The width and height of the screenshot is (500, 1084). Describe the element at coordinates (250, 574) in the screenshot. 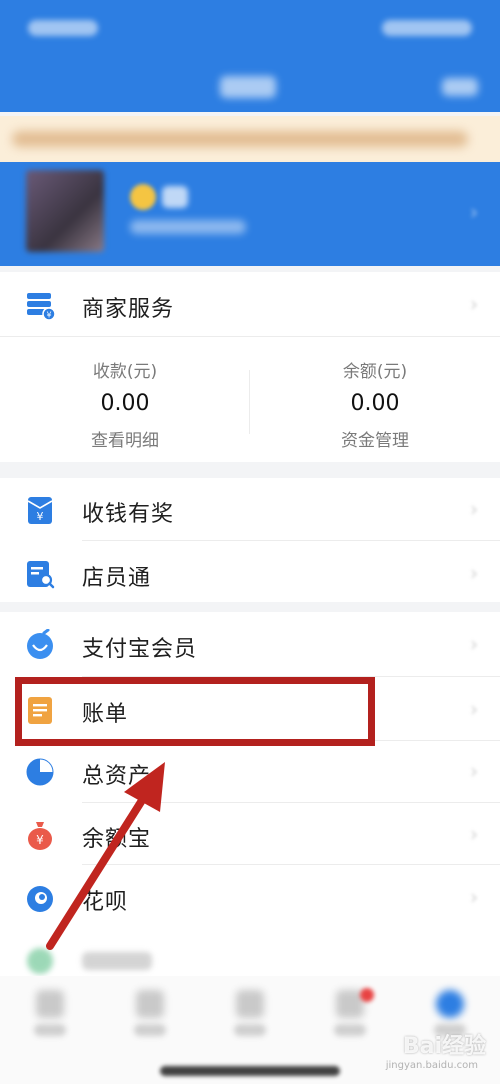

I see `clerk-item: 店员通 ›` at that location.